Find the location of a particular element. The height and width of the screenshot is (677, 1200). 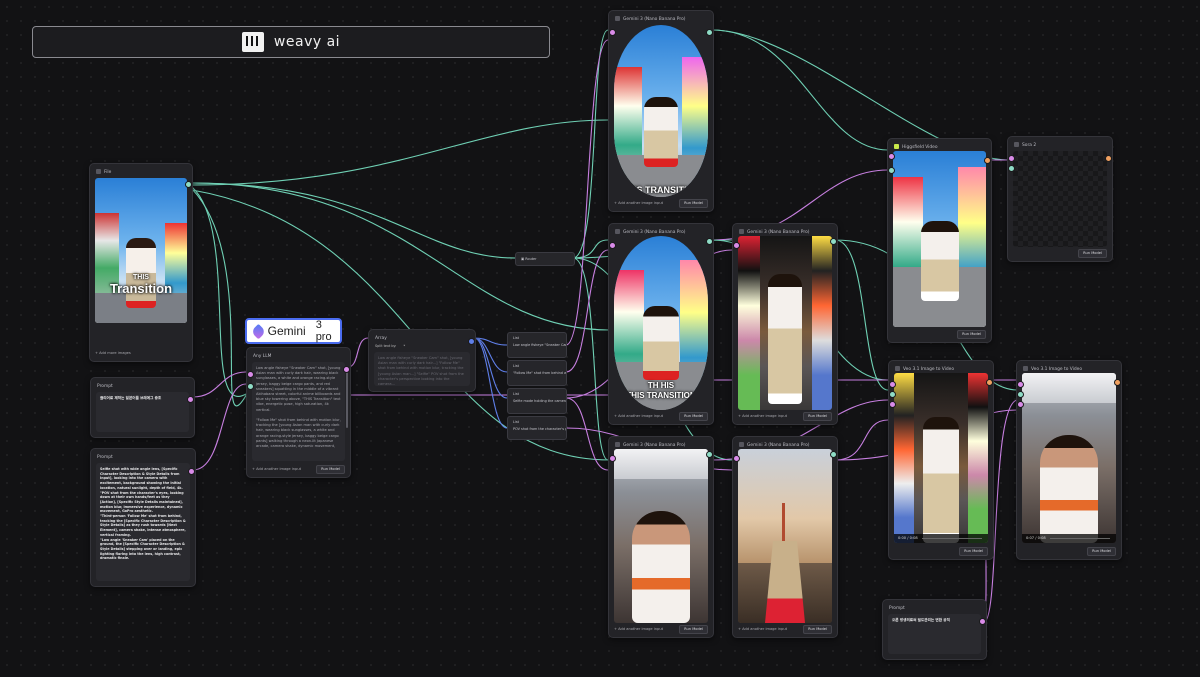

node-footer: Run Model is located at coordinates (1060, 253).